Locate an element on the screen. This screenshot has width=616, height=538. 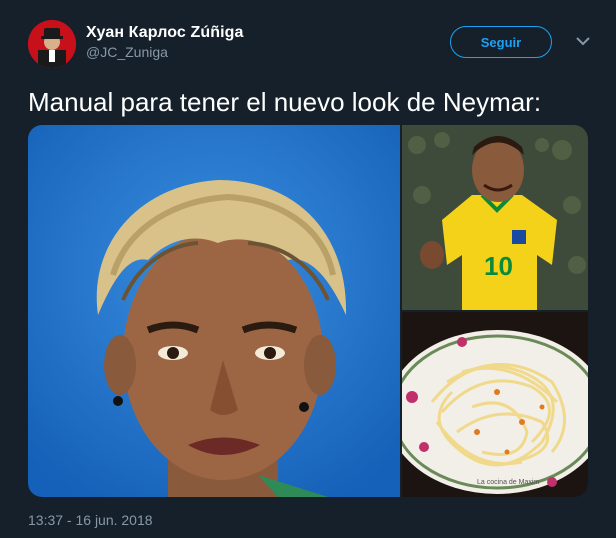
avatar-image is located at coordinates (52, 44).